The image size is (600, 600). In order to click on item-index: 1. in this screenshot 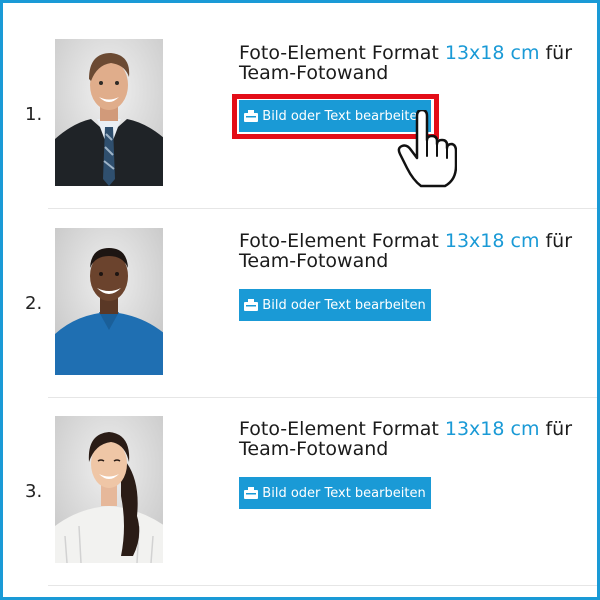, I will do `click(34, 114)`.